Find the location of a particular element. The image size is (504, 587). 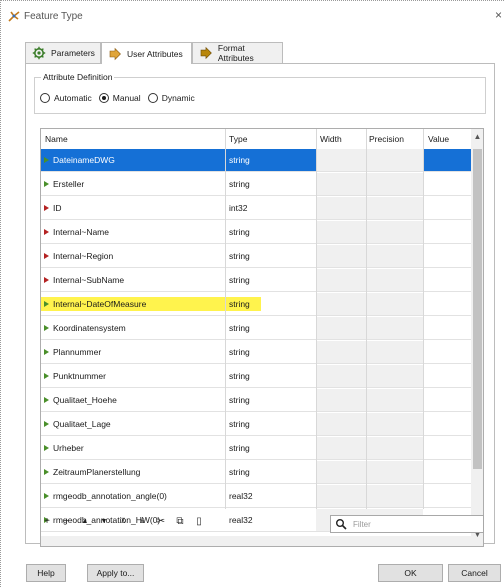

radio-manual: Manual is located at coordinates (119, 98).